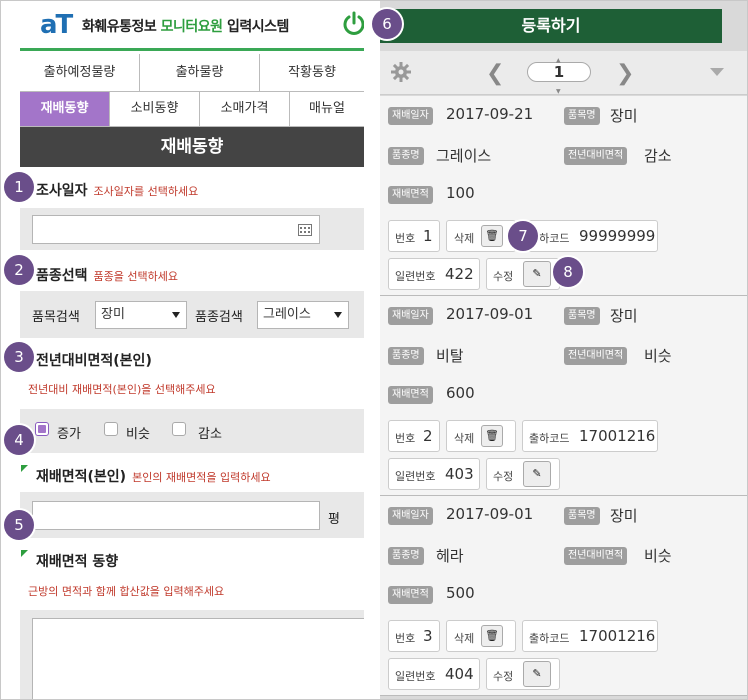  Describe the element at coordinates (19, 357) in the screenshot. I see `step-marker-3: 3` at that location.